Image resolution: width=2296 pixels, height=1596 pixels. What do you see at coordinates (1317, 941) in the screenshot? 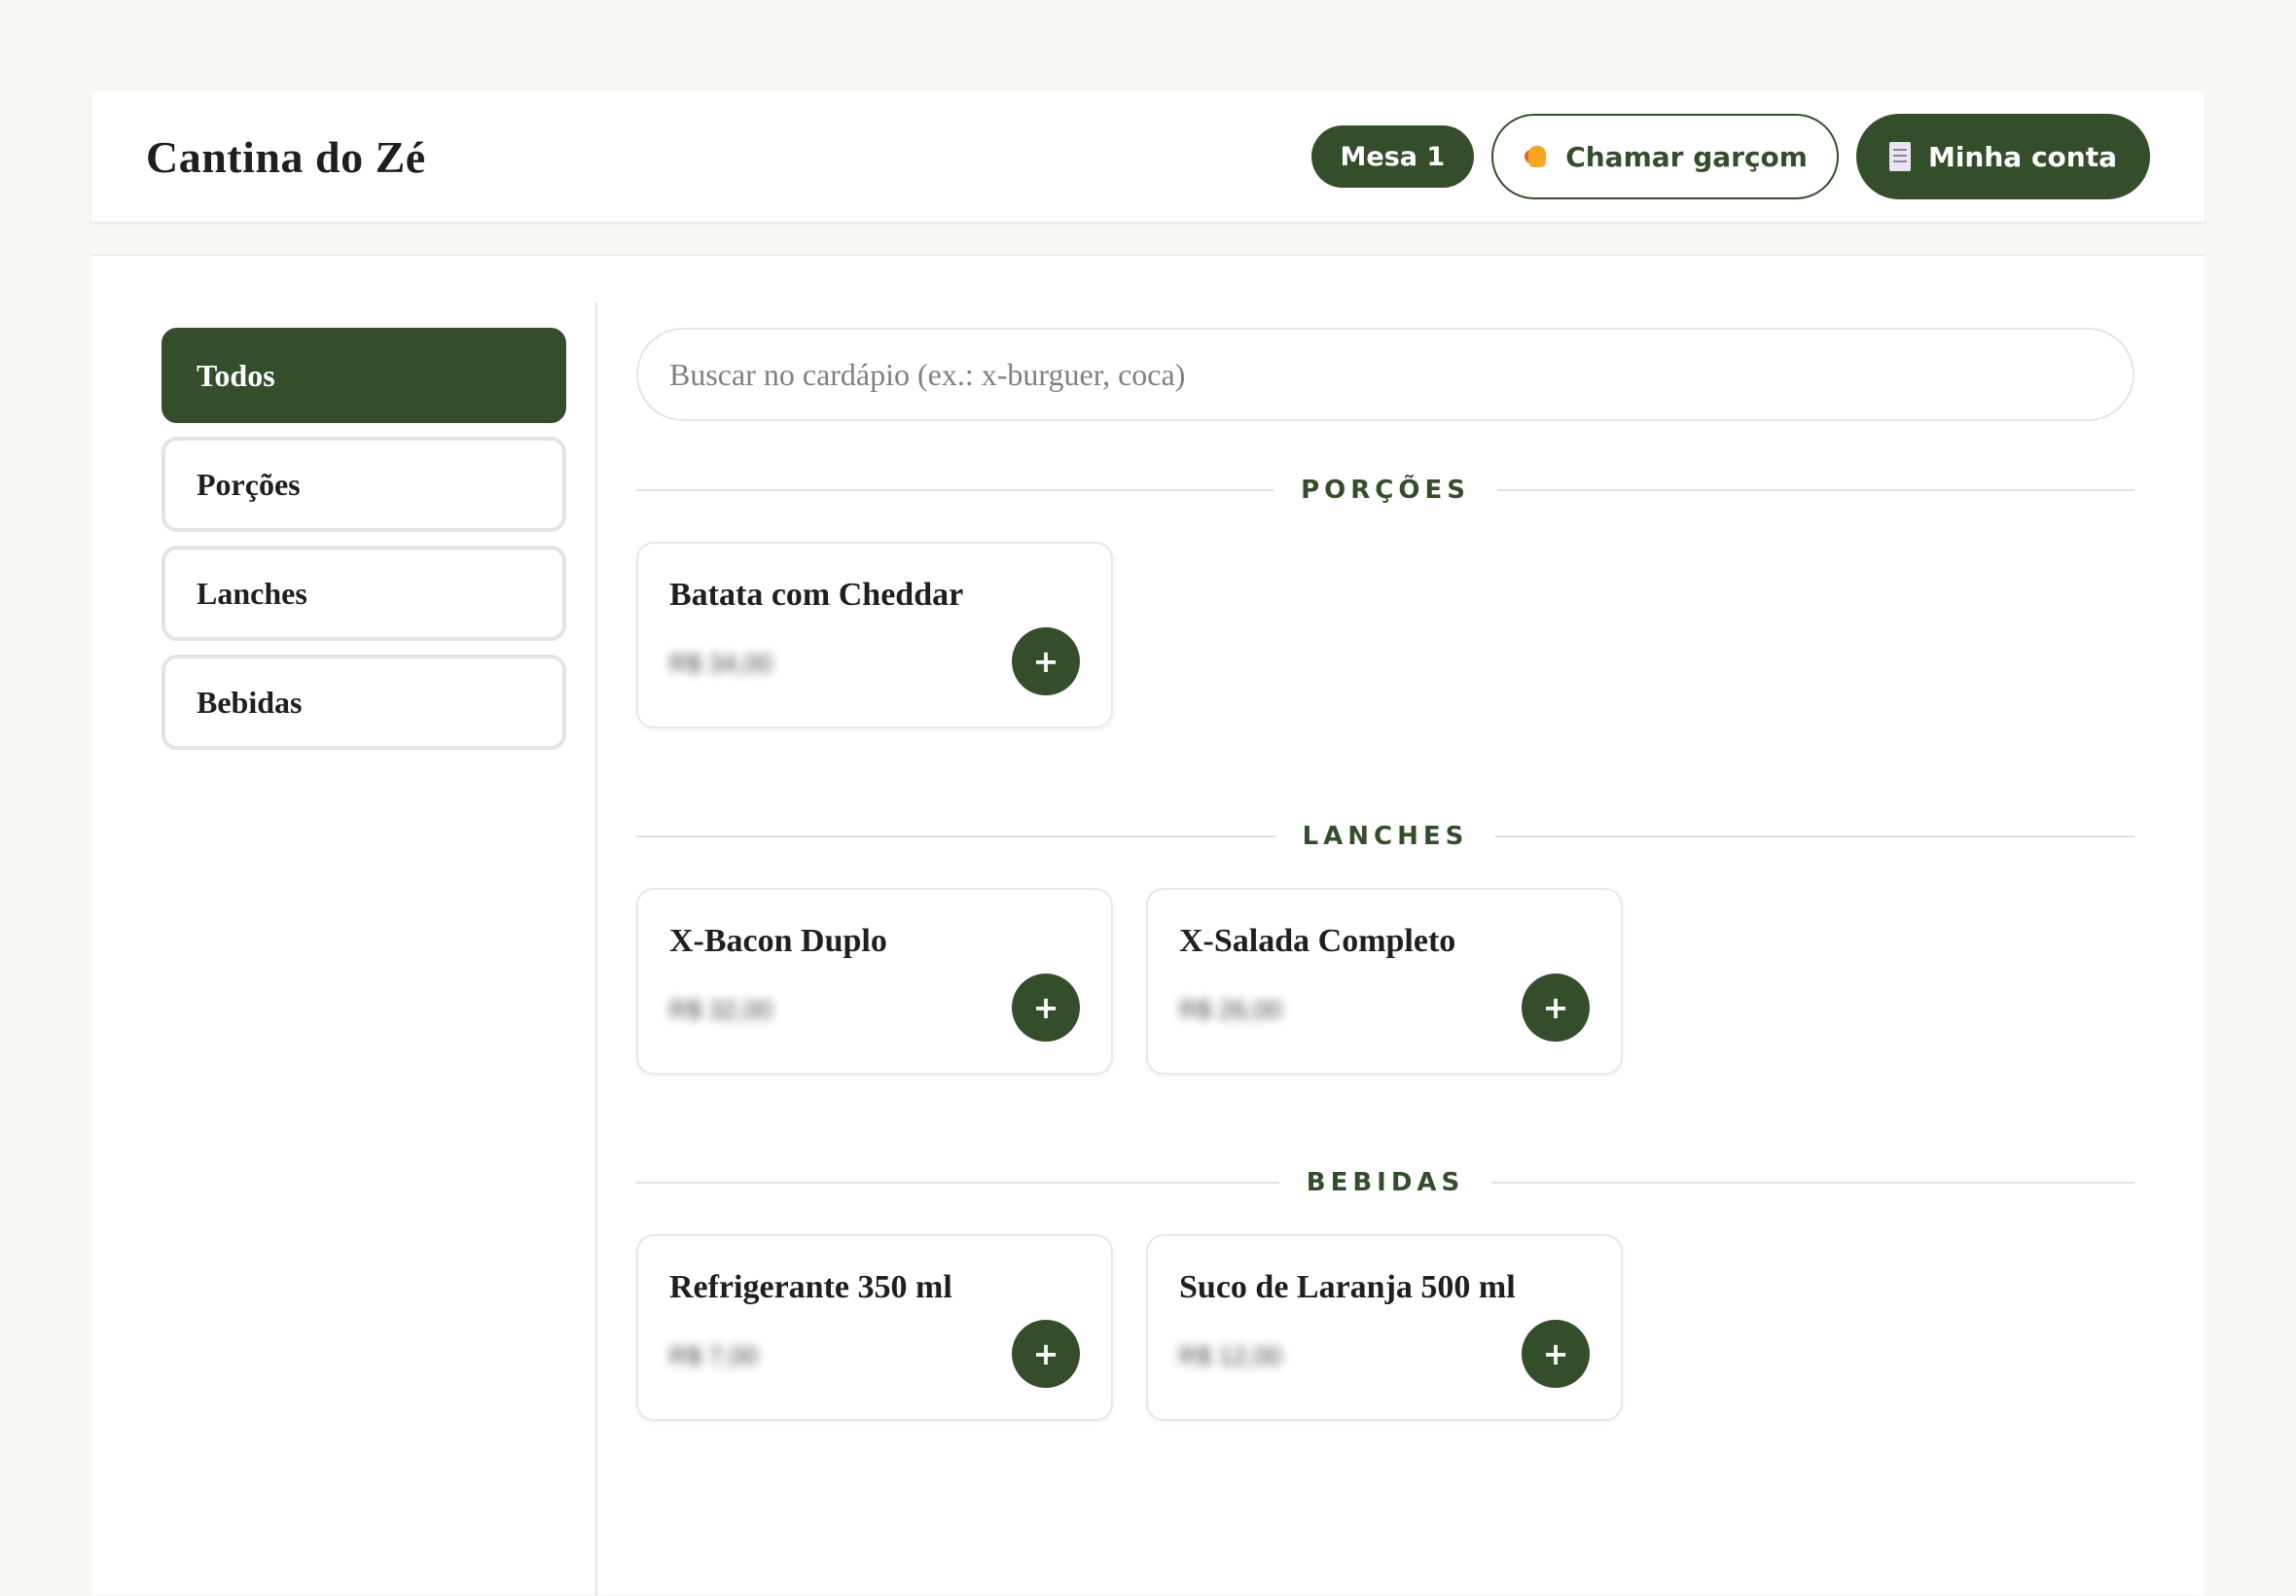
I see `product-name: X-Salada Completo` at bounding box center [1317, 941].